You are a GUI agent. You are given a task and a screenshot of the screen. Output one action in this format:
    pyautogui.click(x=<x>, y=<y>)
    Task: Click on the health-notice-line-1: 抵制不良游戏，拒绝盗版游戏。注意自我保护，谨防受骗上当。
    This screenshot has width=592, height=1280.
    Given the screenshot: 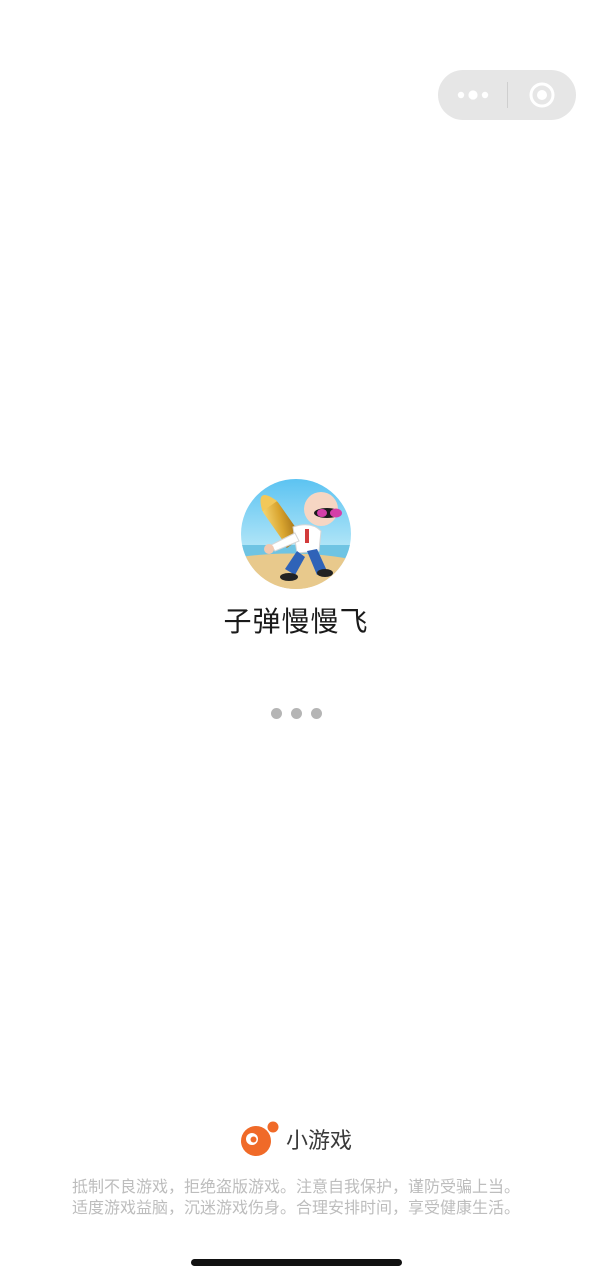 What is the action you would take?
    pyautogui.click(x=295, y=1186)
    